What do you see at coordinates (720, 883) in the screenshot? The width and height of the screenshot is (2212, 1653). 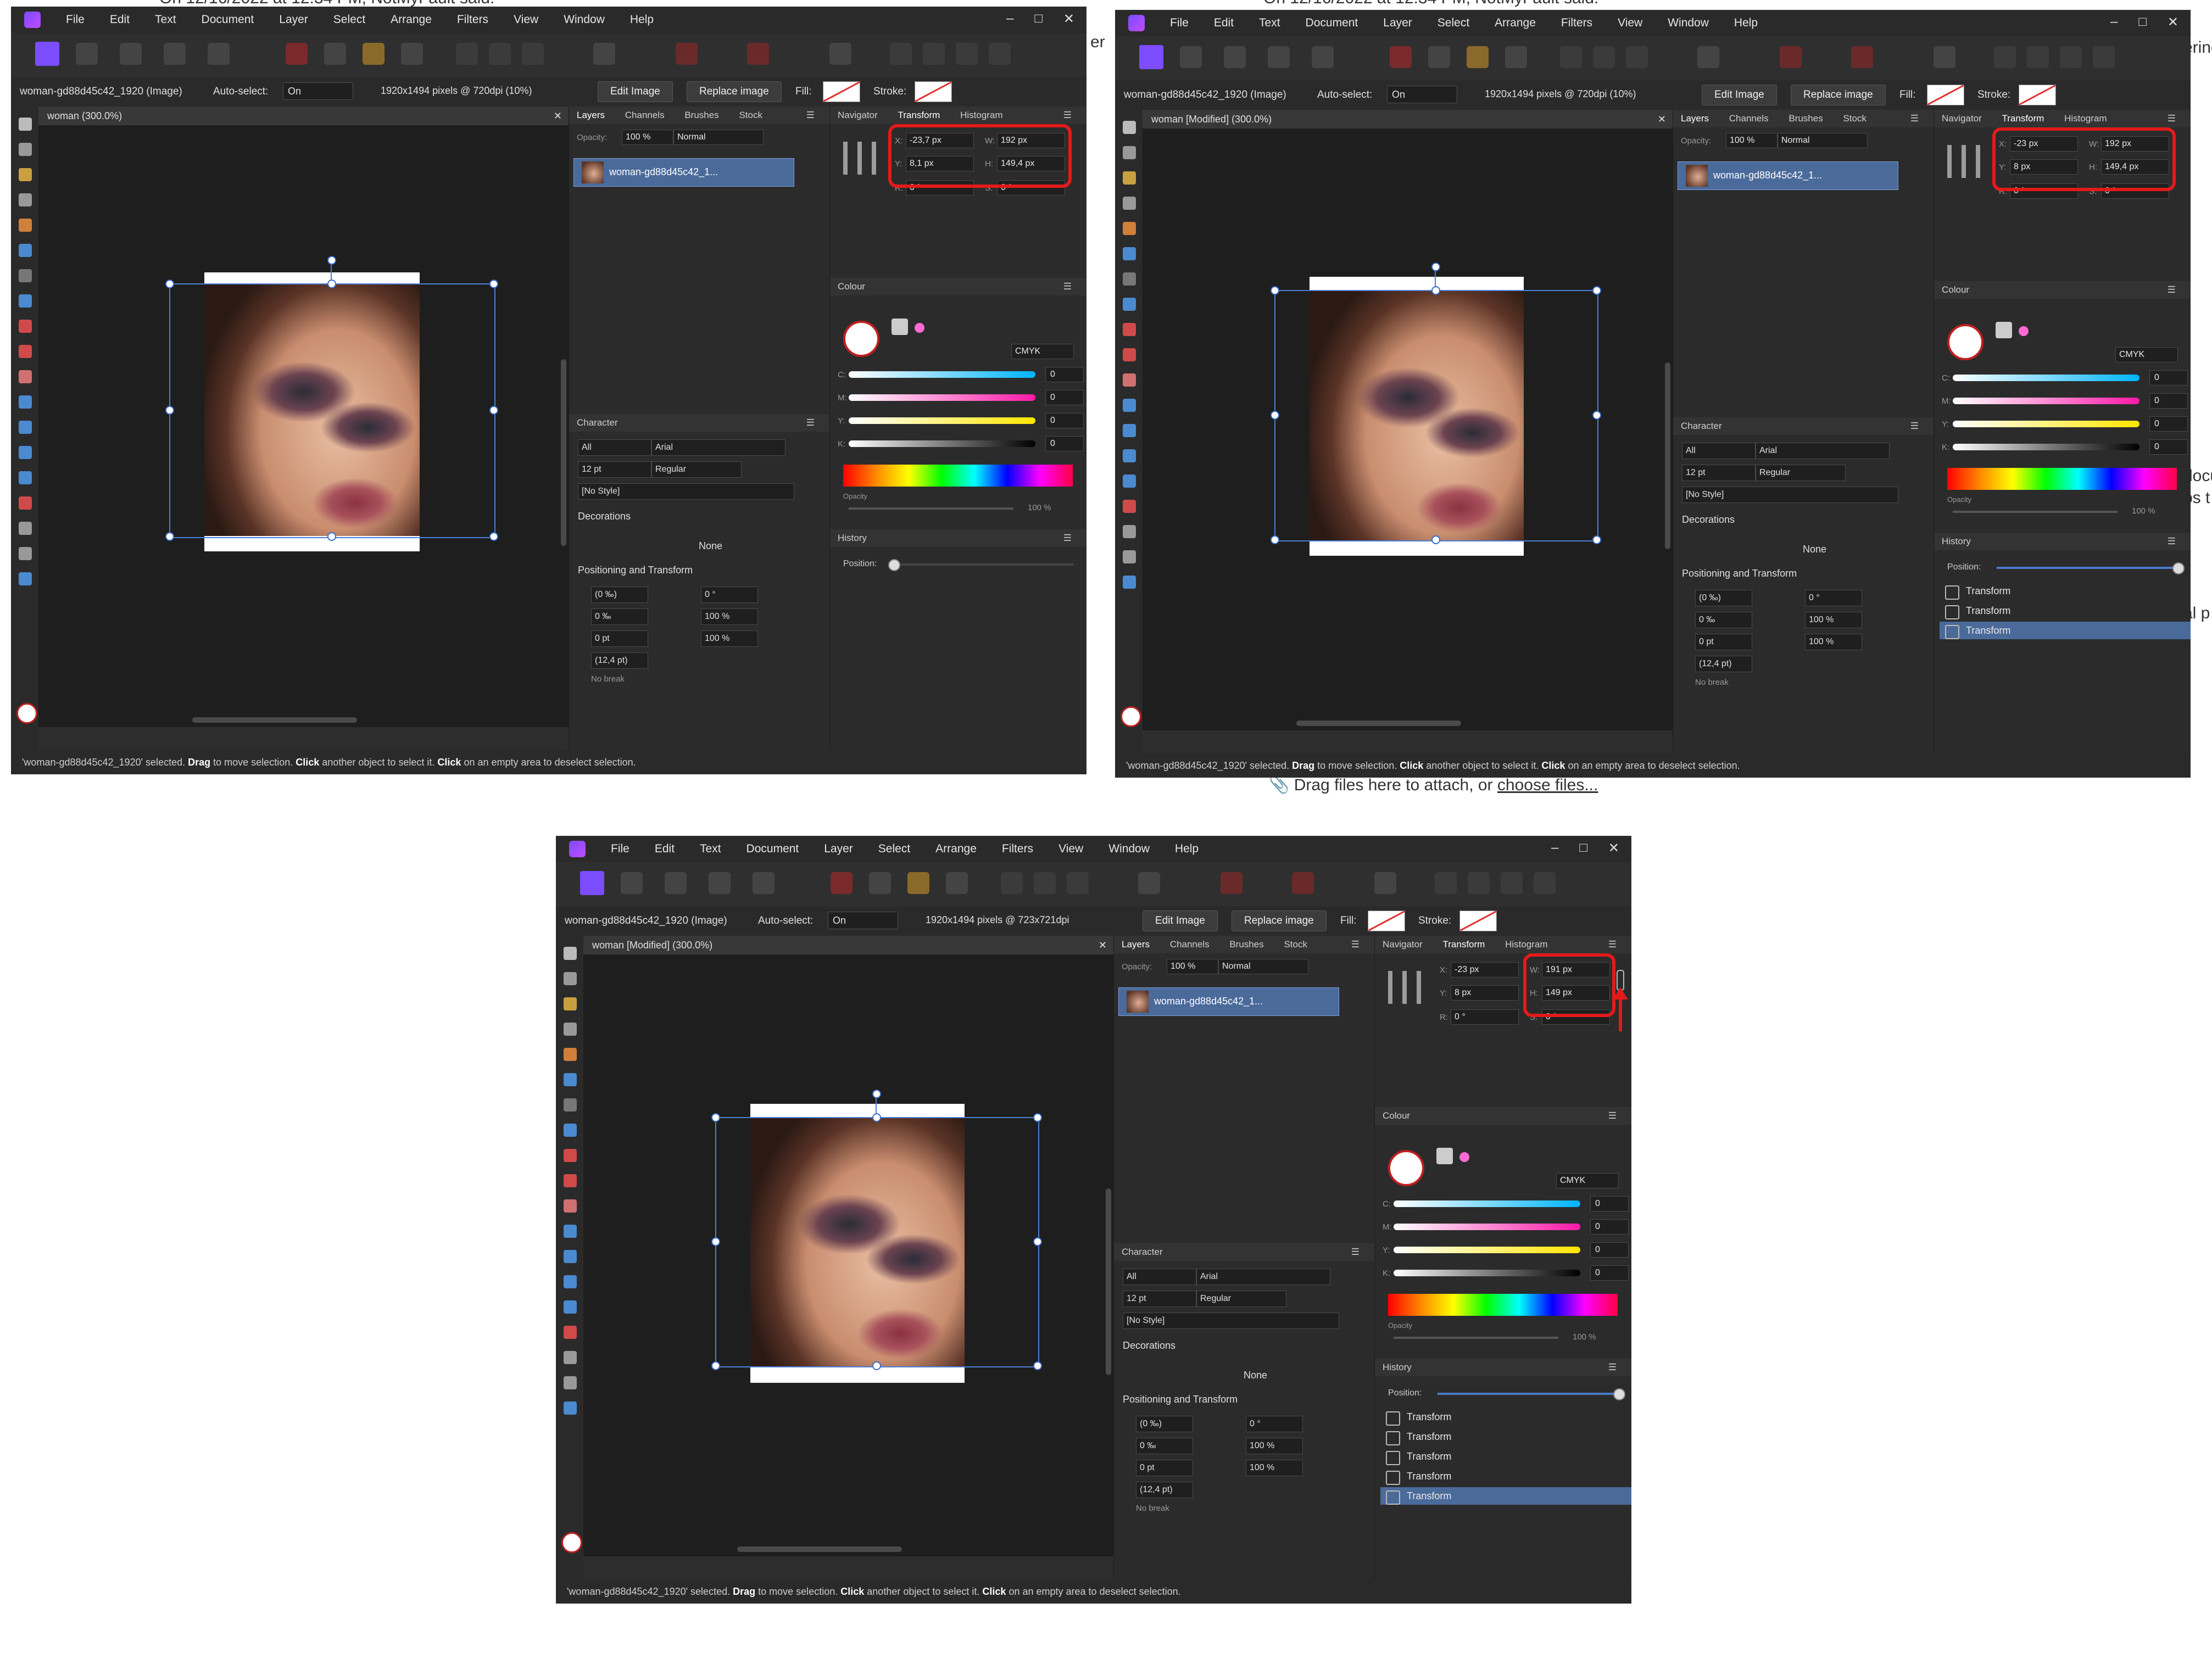 I see `tone-mapping-persona-icon` at bounding box center [720, 883].